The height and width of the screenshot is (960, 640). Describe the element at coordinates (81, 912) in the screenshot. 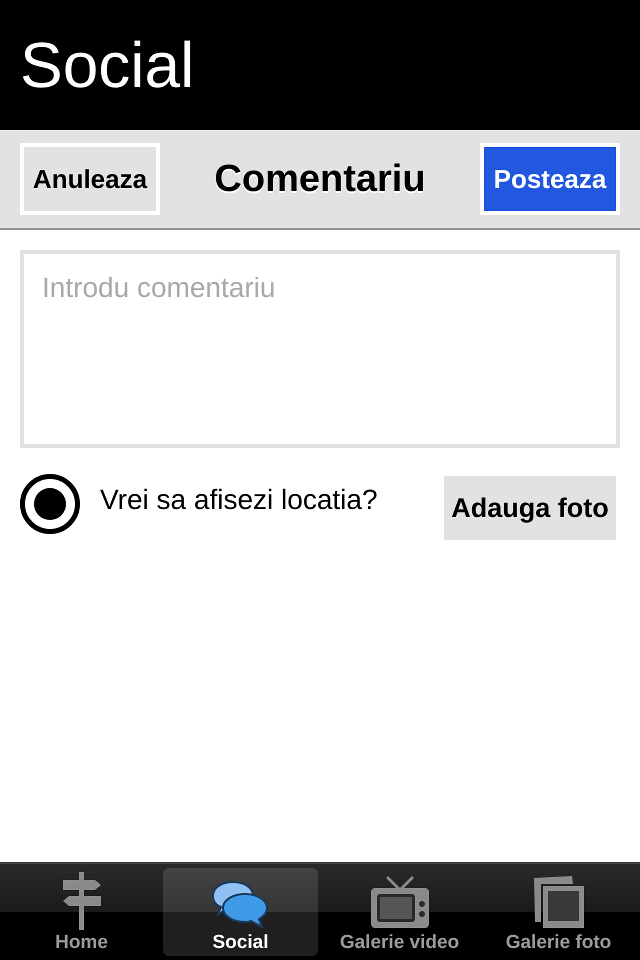

I see `tab: Home` at that location.